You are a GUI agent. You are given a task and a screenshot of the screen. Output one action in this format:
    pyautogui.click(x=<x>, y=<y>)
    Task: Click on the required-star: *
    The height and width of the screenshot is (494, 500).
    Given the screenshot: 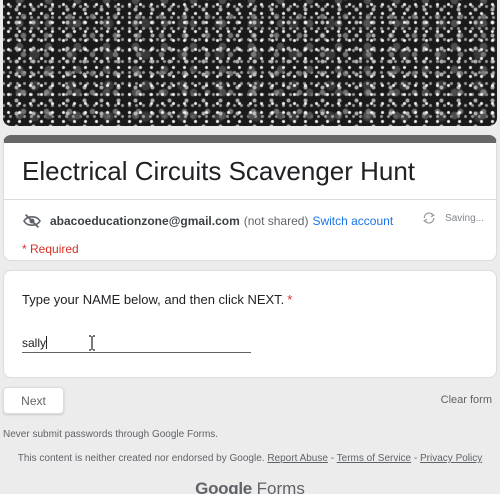 What is the action you would take?
    pyautogui.click(x=290, y=299)
    